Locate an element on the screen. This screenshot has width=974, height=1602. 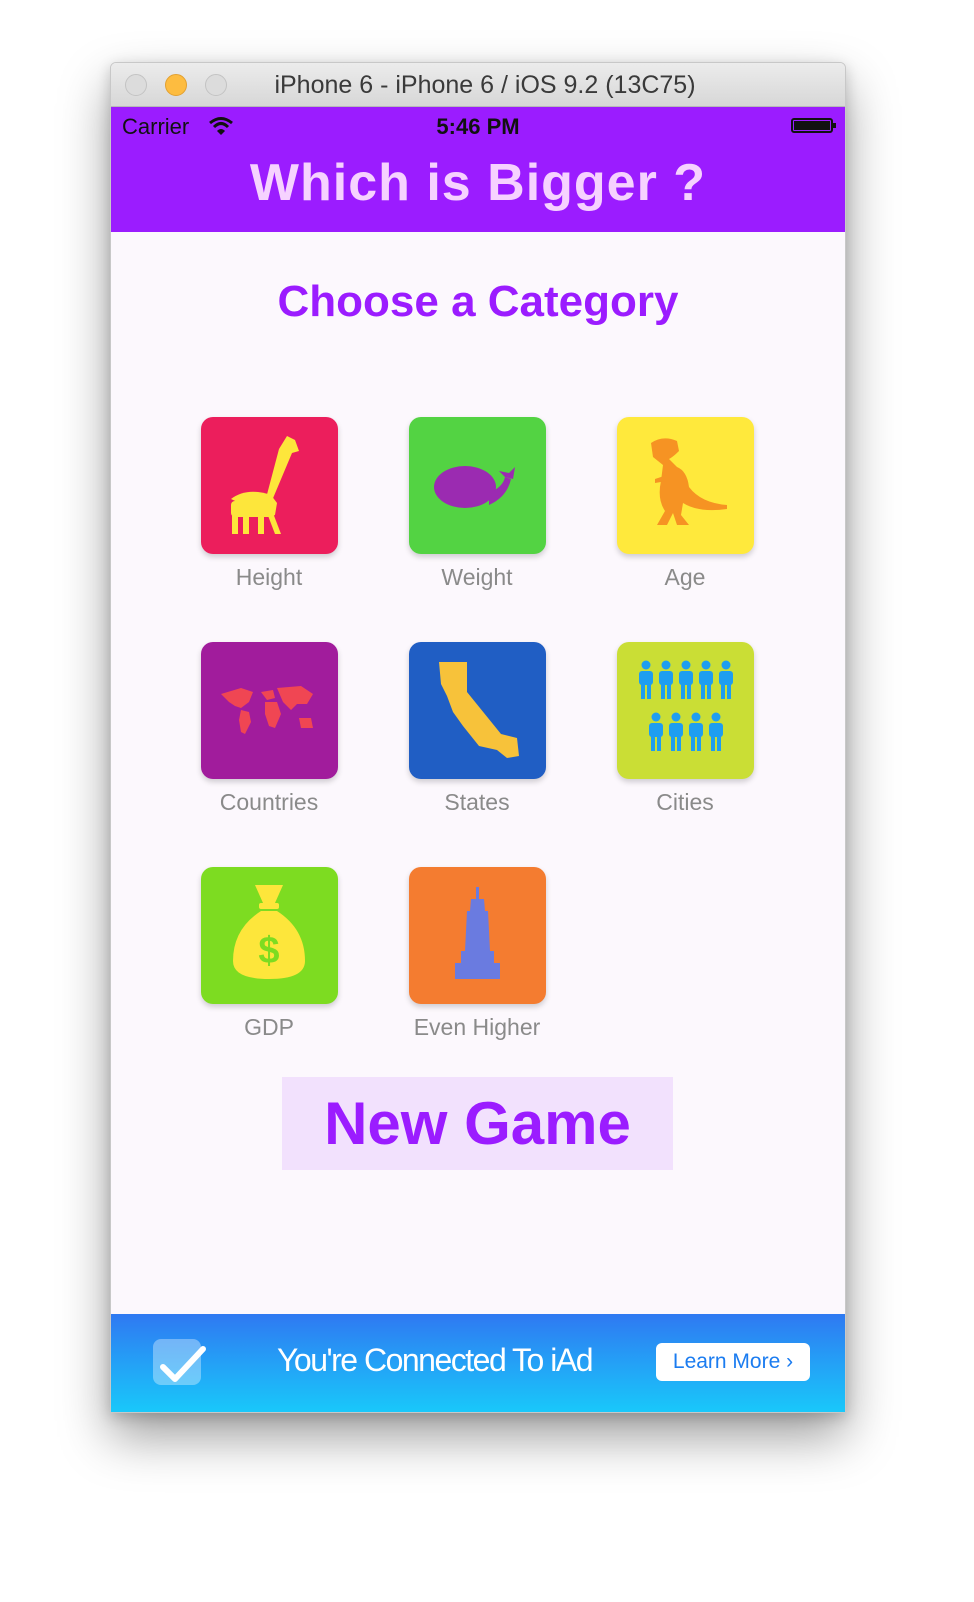
window-titlebar: iPhone 6 - iPhone 6 / iOS 9.2 (13C75) is located at coordinates (478, 85).